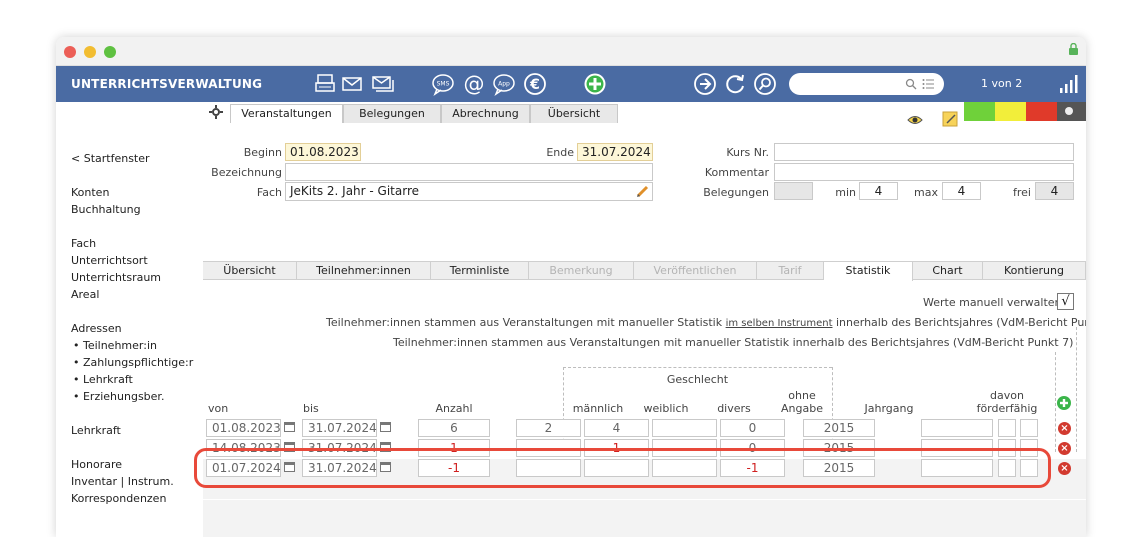  What do you see at coordinates (485, 113) in the screenshot?
I see `tab-abrechnung: Abrechnung` at bounding box center [485, 113].